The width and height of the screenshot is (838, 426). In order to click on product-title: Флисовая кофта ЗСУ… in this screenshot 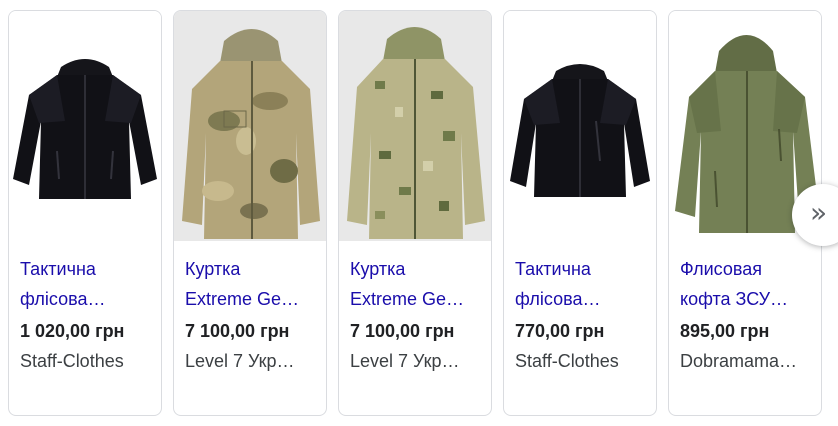, I will do `click(747, 284)`.